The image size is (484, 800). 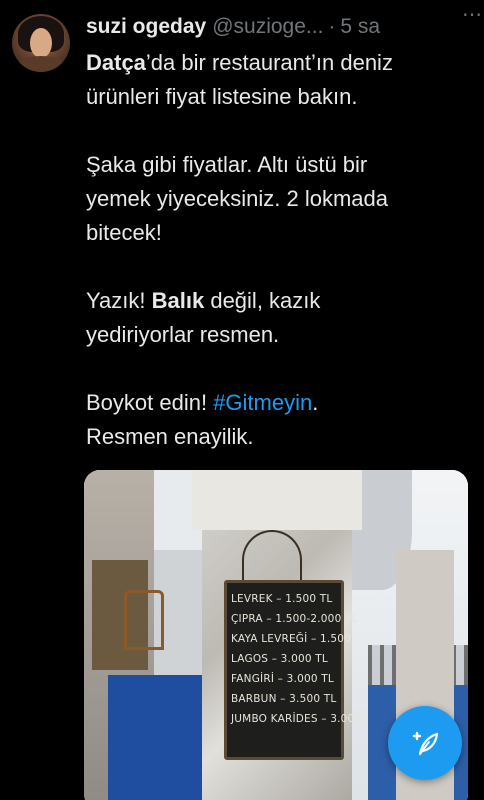 What do you see at coordinates (116, 62) in the screenshot?
I see `place-name: Datça` at bounding box center [116, 62].